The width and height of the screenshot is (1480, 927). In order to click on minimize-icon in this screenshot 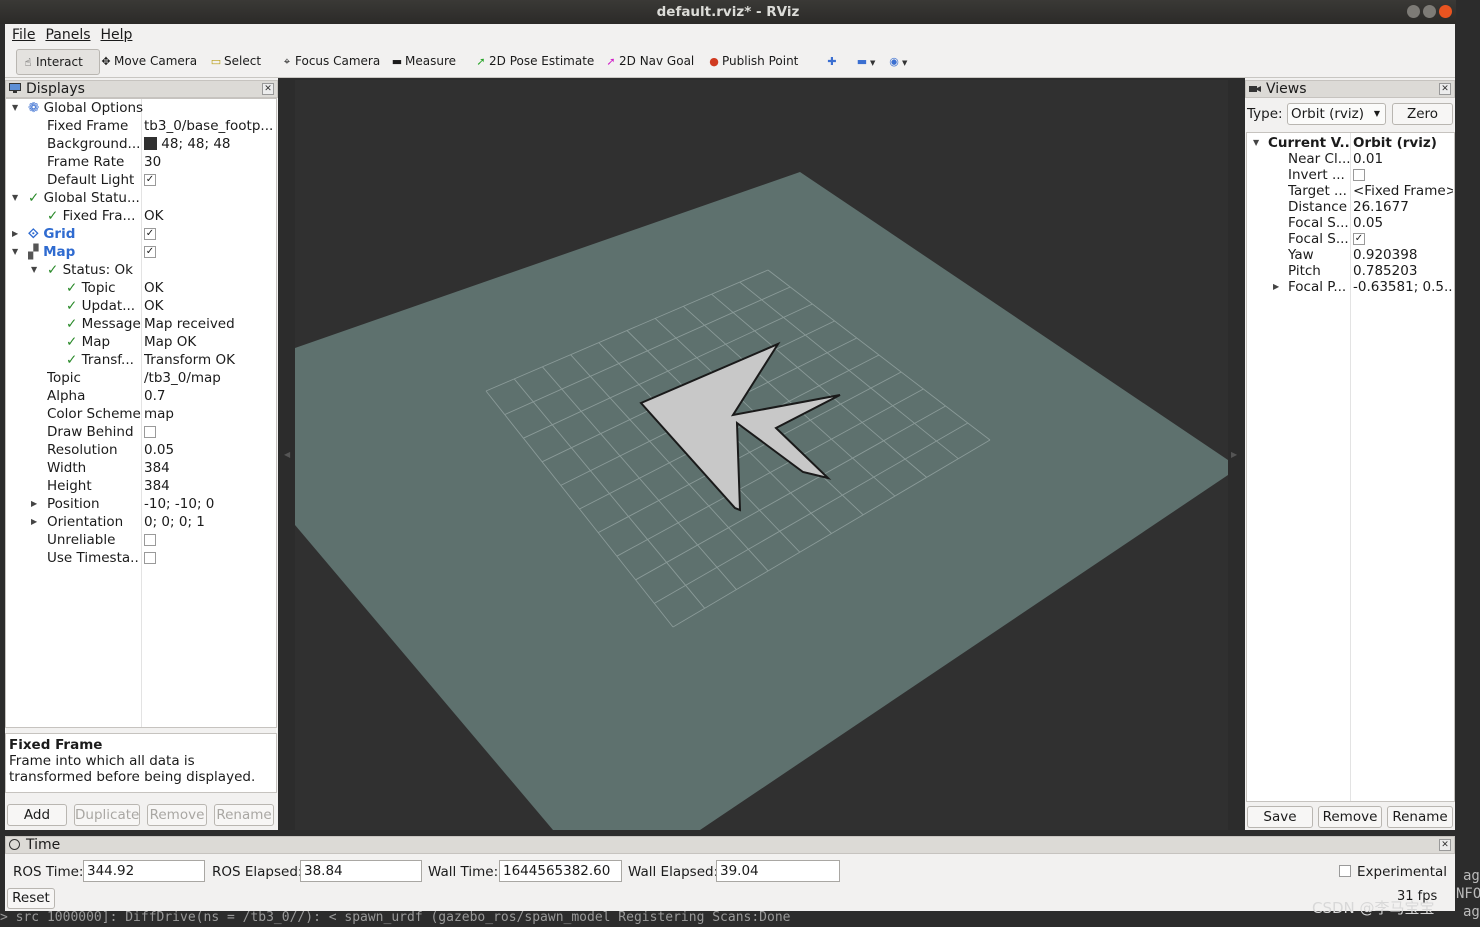, I will do `click(1413, 11)`.